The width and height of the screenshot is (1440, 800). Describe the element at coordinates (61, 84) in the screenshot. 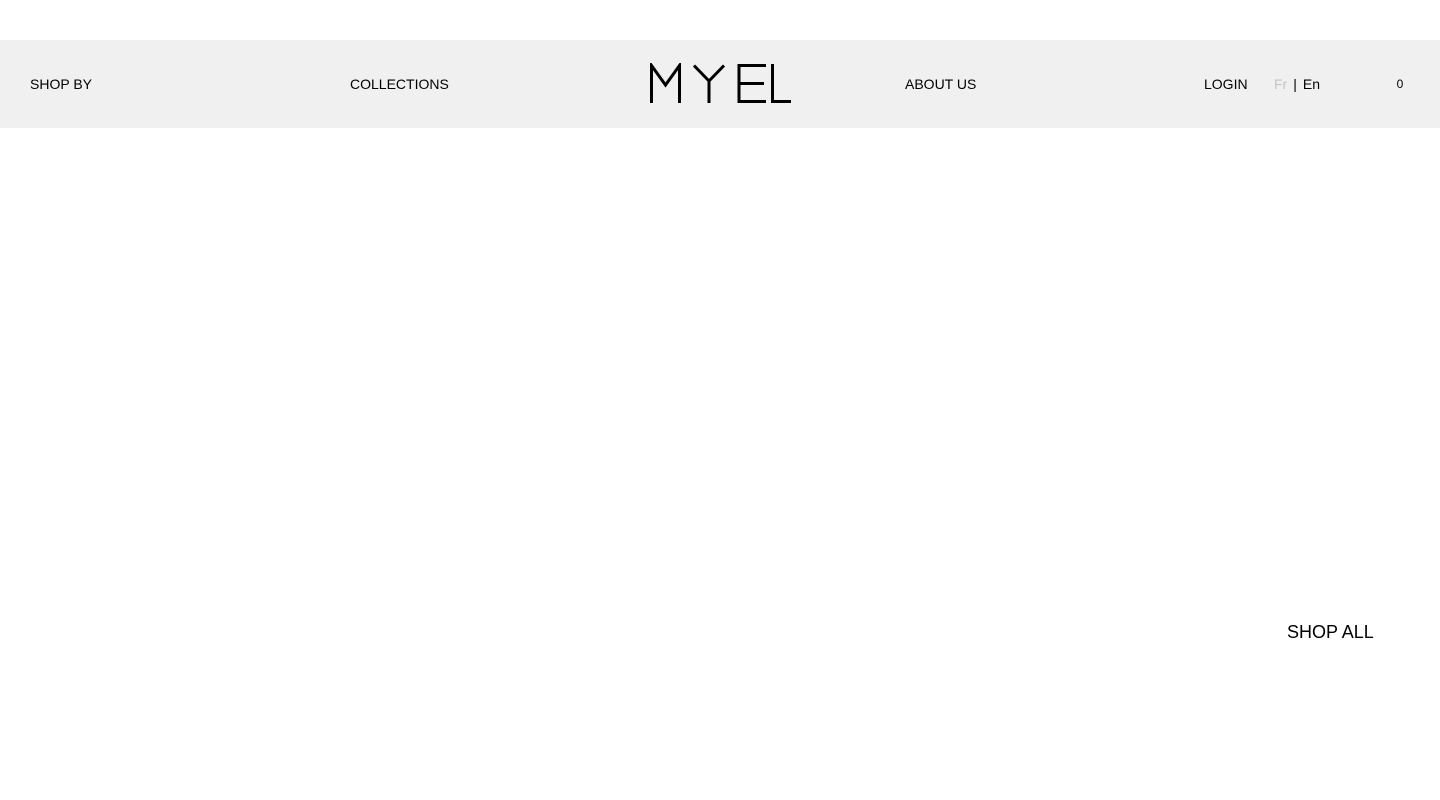

I see `nav-shop-by: SHOP BY` at that location.